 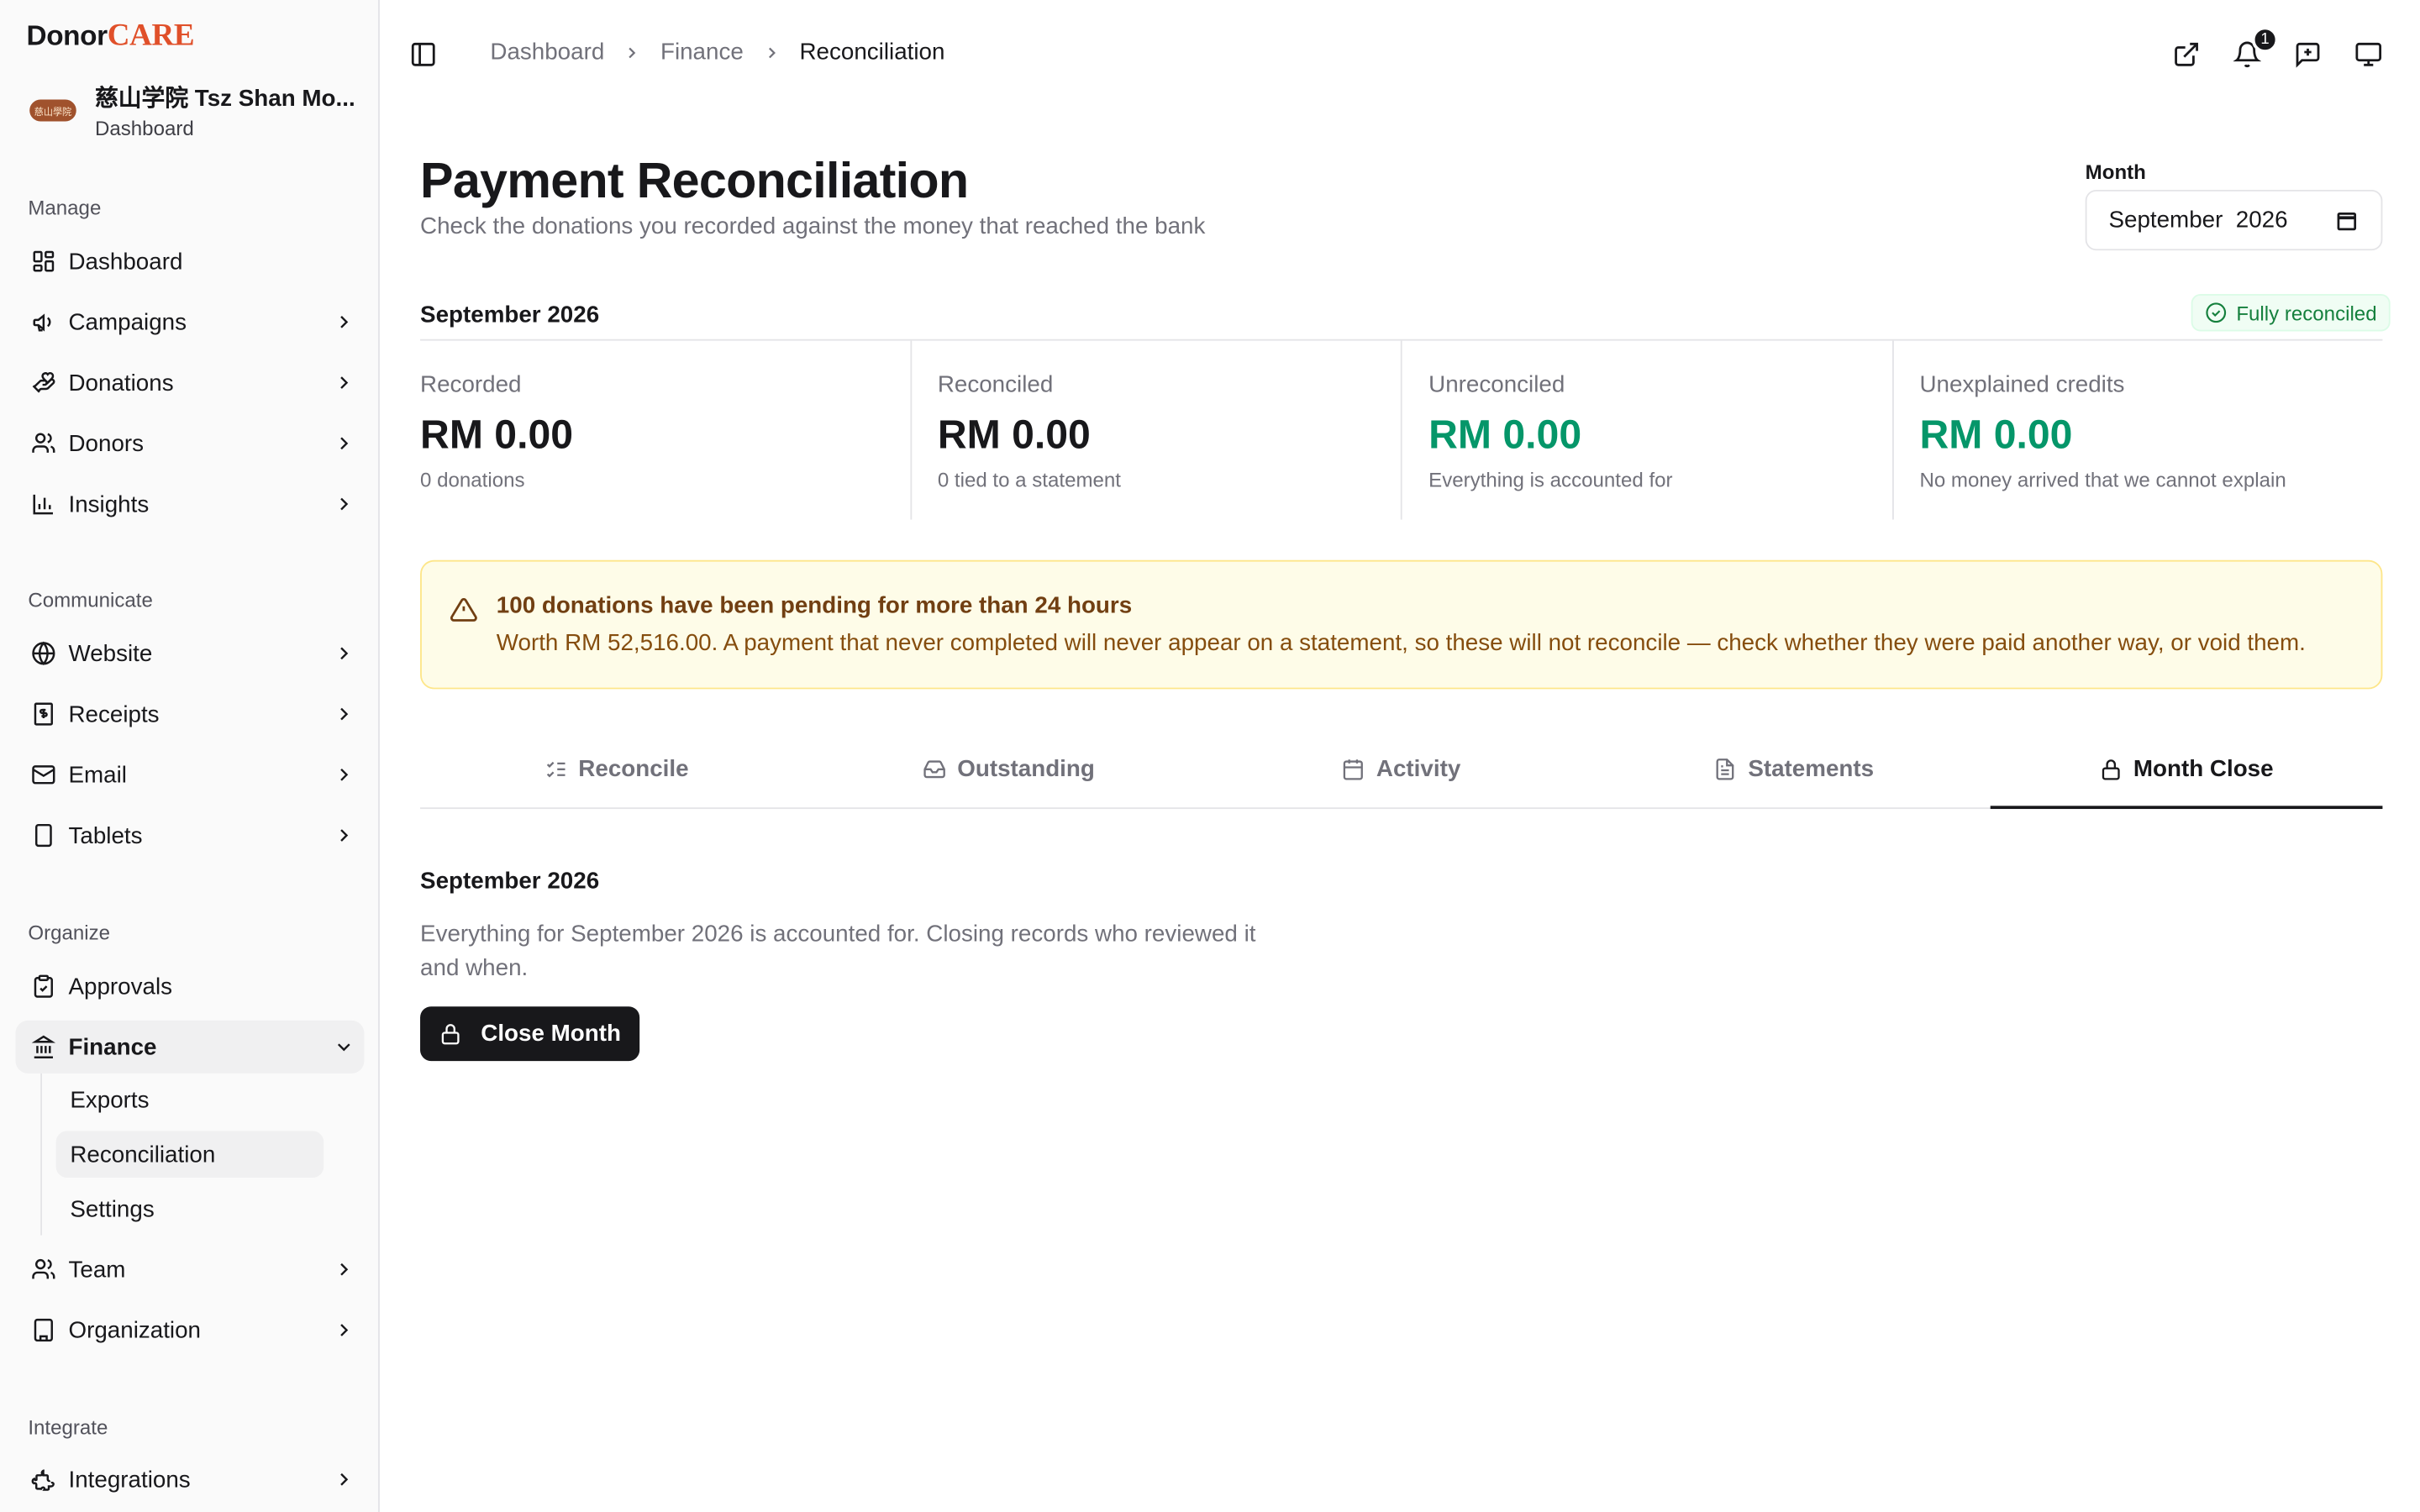 I want to click on sidebar-item-website: Website, so click(x=191, y=653).